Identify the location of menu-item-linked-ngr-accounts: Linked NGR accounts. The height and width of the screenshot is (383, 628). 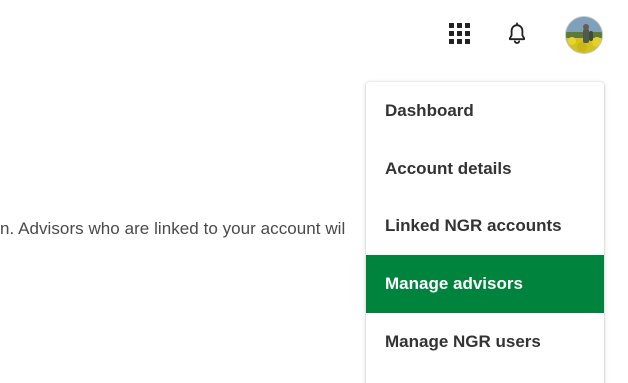
(485, 226).